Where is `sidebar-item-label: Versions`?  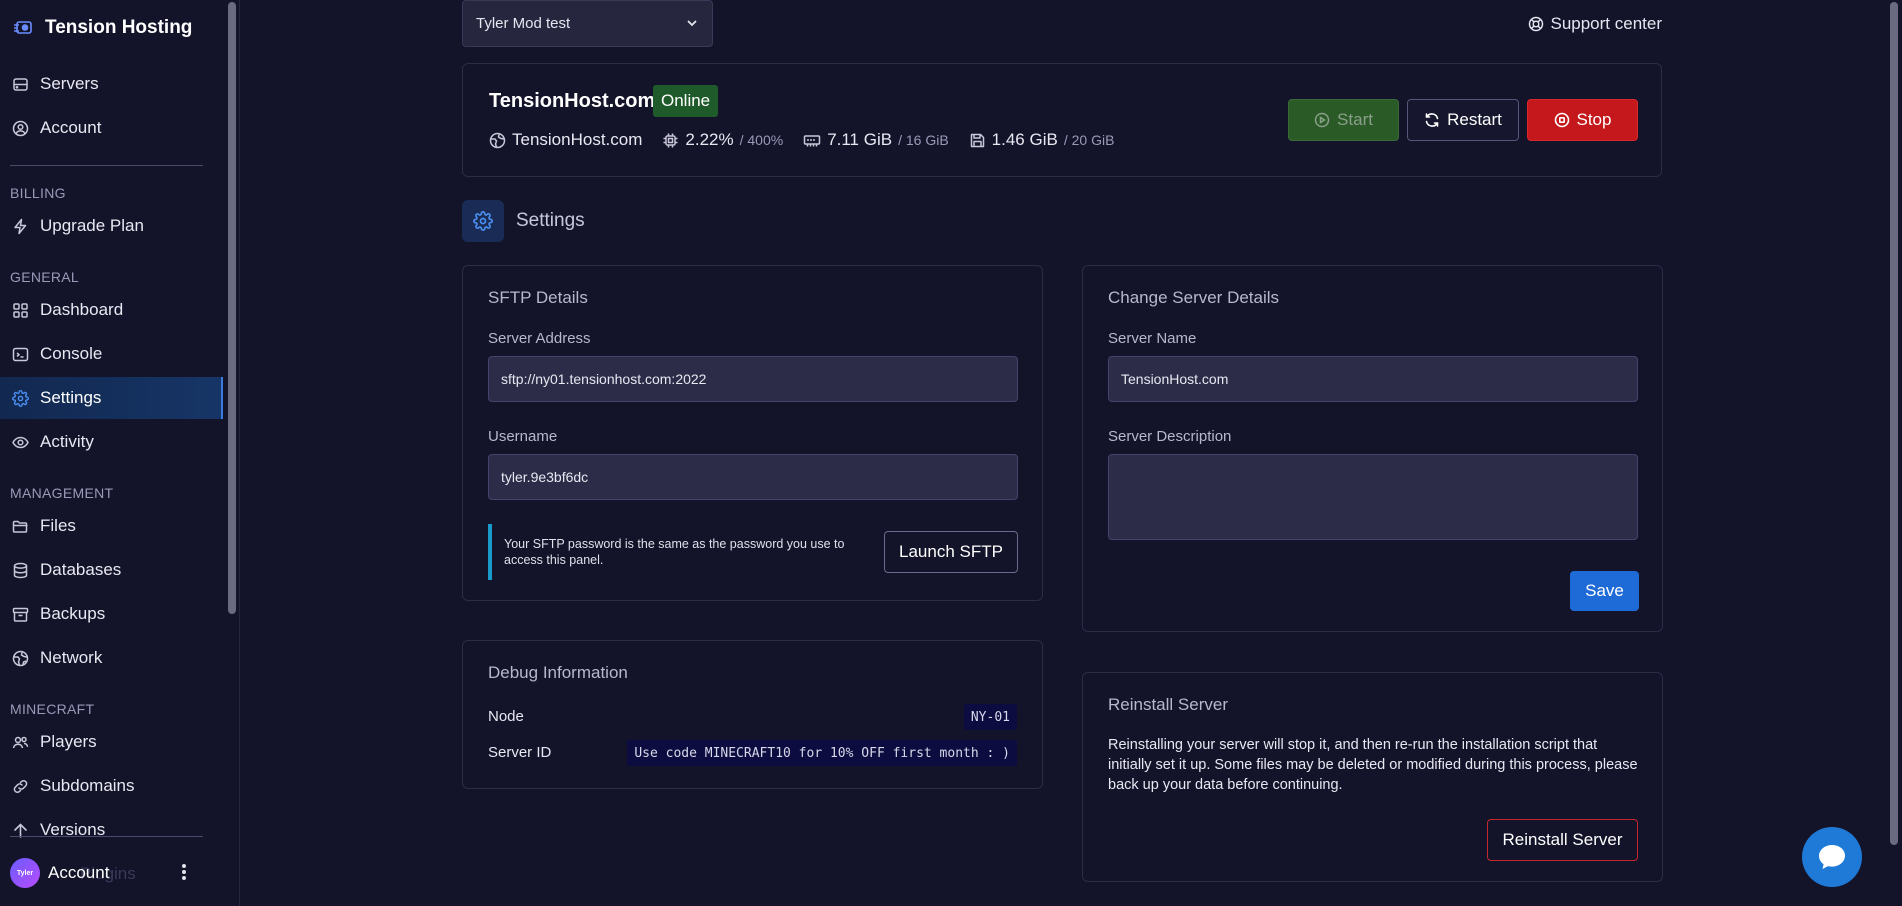
sidebar-item-label: Versions is located at coordinates (73, 829).